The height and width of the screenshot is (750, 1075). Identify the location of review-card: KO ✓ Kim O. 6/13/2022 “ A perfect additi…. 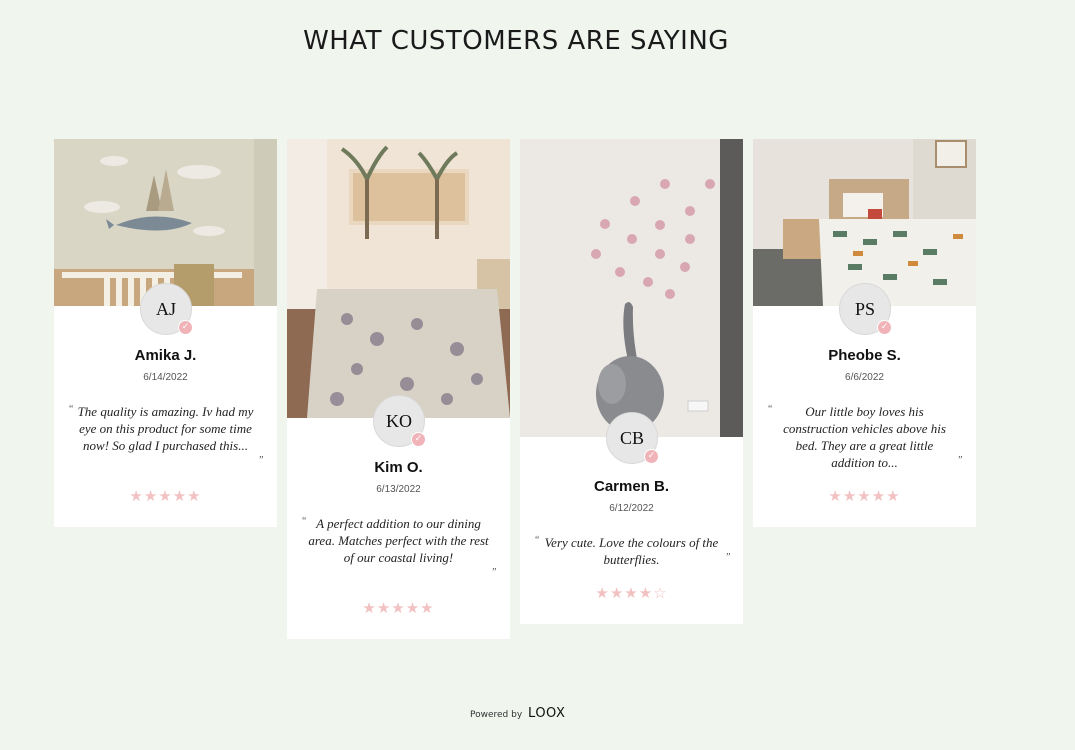
(398, 389).